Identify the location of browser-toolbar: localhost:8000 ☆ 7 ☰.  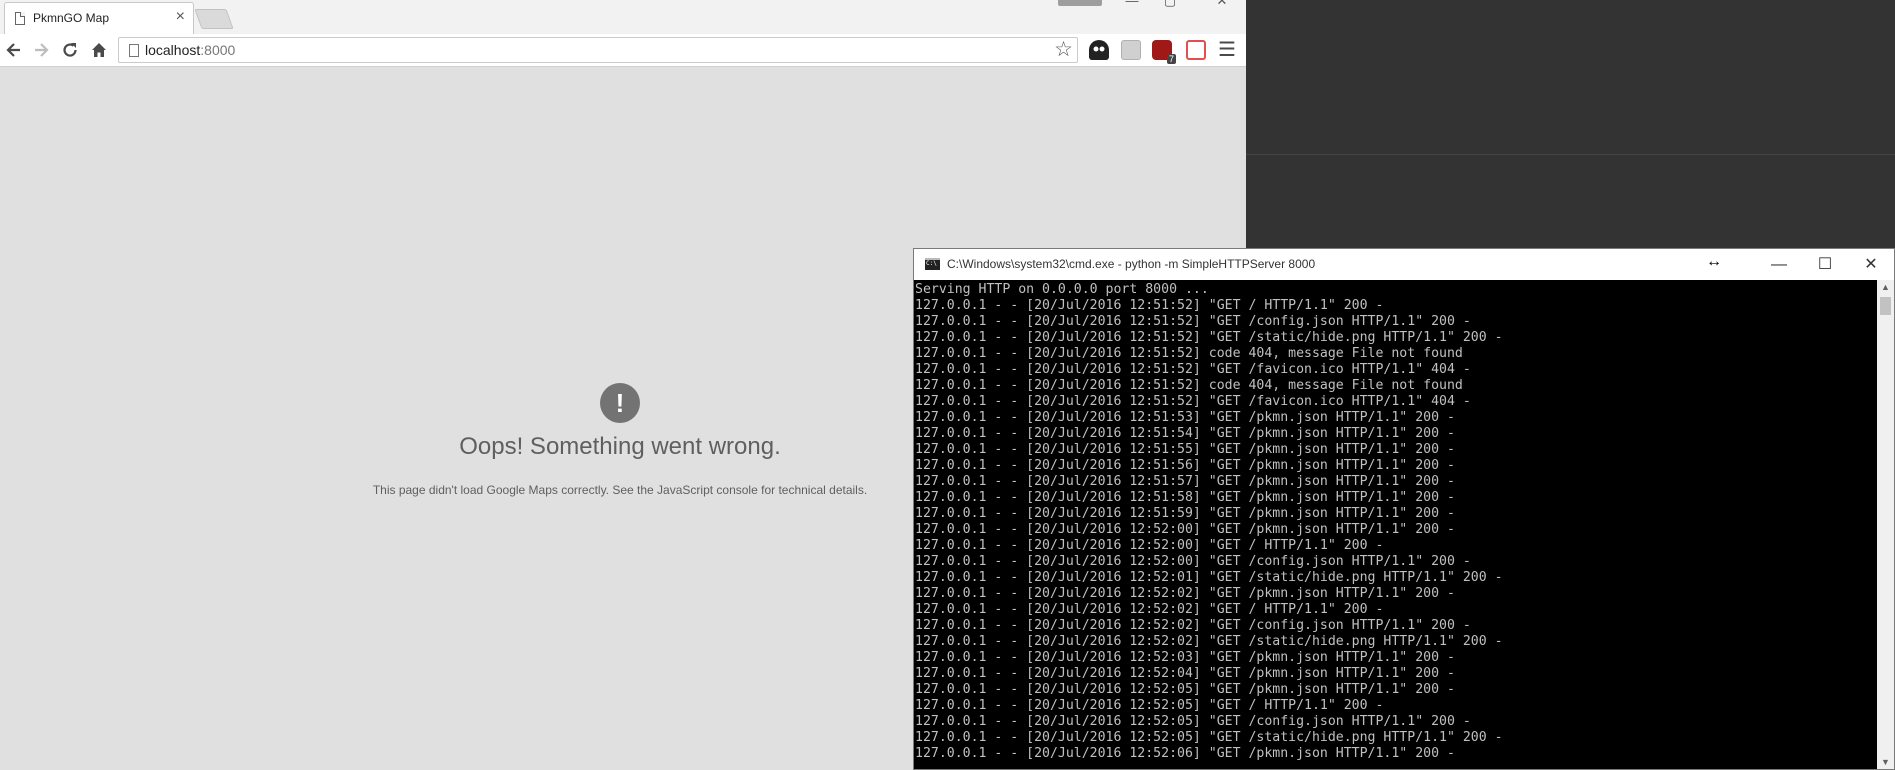
(623, 50).